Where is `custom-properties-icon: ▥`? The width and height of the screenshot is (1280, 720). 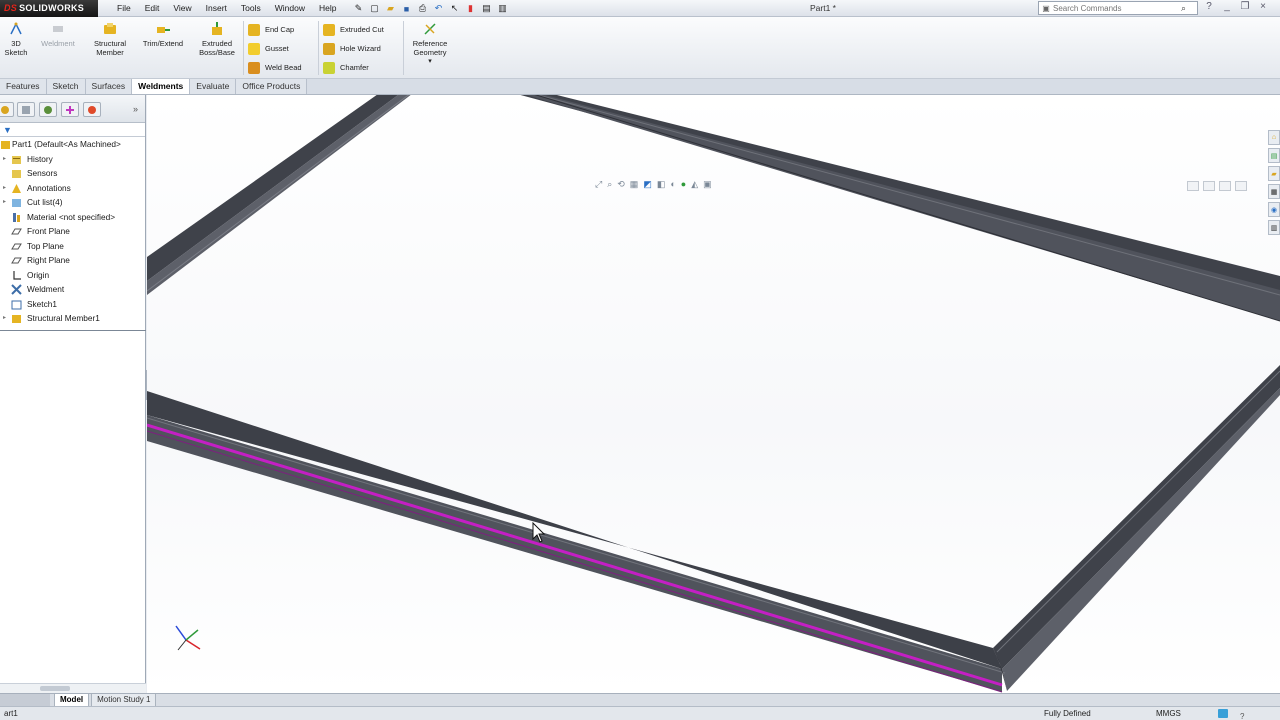 custom-properties-icon: ▥ is located at coordinates (1274, 227).